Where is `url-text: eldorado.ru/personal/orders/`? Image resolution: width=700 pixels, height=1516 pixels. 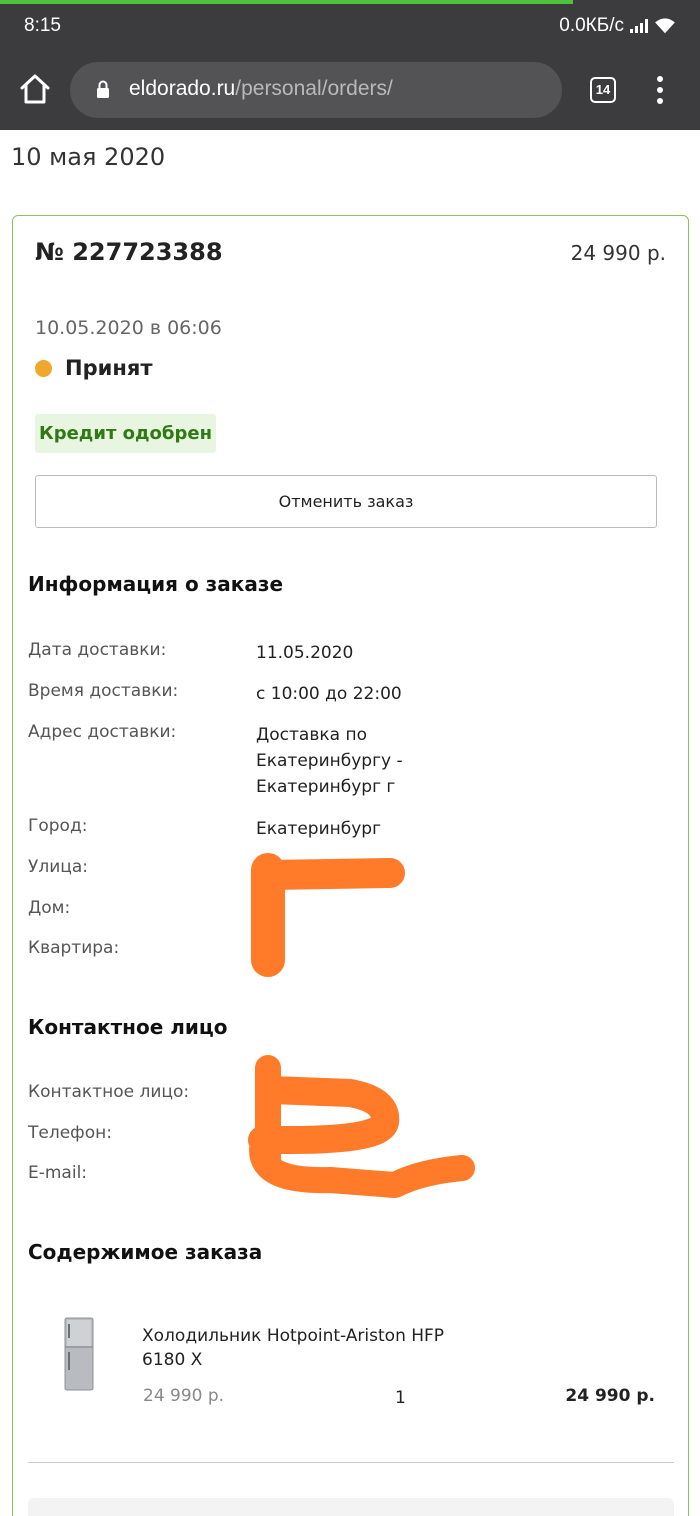
url-text: eldorado.ru/personal/orders/ is located at coordinates (261, 89).